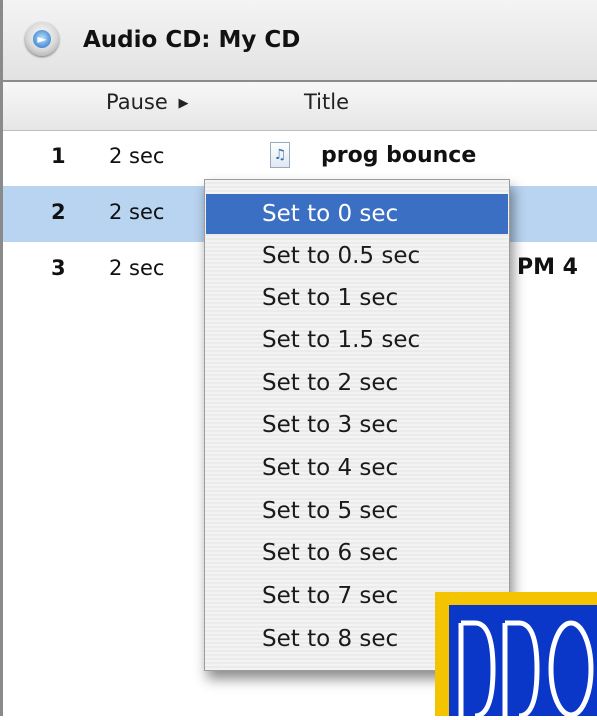 This screenshot has height=720, width=597. Describe the element at coordinates (330, 298) in the screenshot. I see `menu-item-label: Set to 1 sec` at that location.